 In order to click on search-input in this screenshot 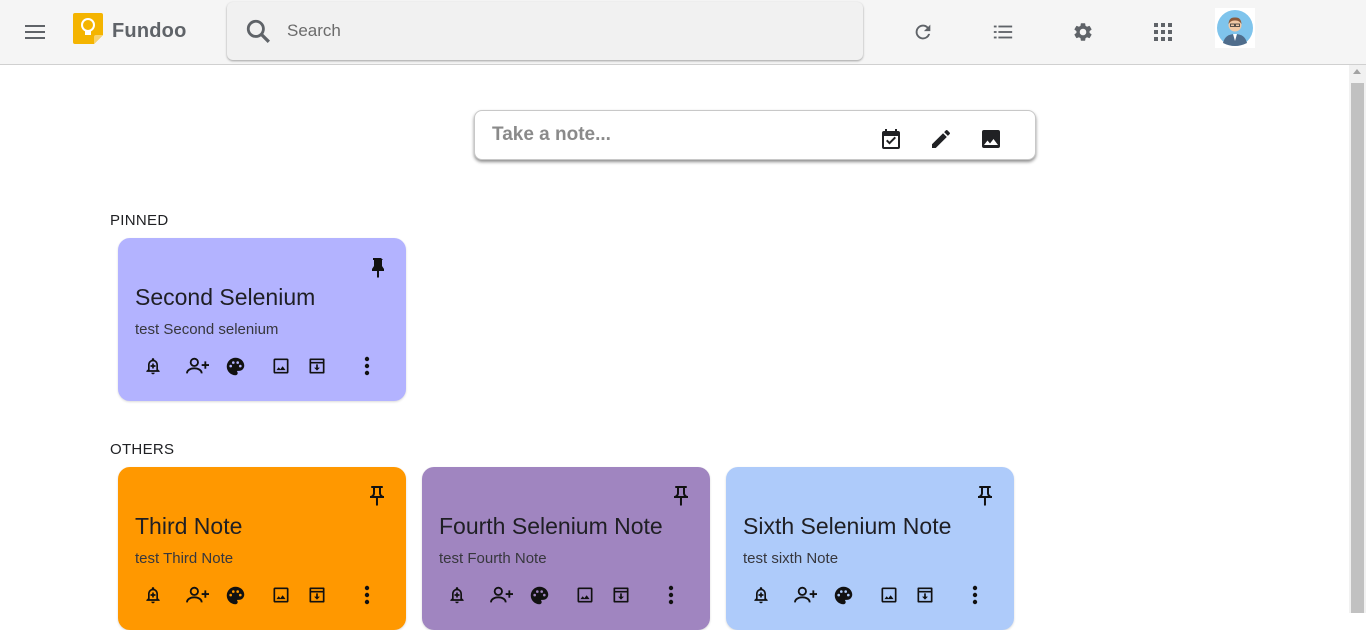, I will do `click(567, 31)`.